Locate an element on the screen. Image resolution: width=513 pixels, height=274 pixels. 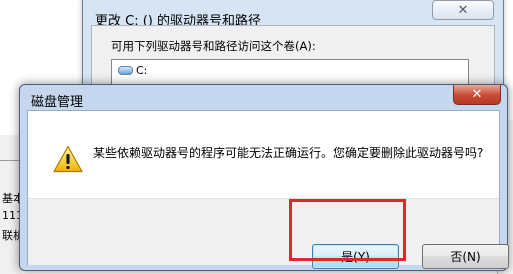
yes-button: 是(Y) is located at coordinates (355, 256).